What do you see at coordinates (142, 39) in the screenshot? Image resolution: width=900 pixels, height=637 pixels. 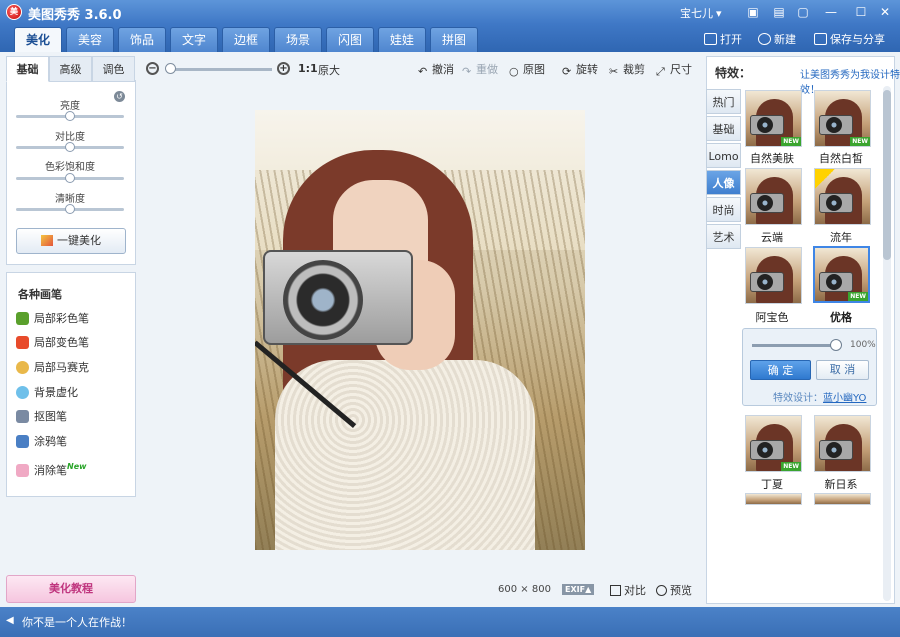 I see `tab-accessories: 饰品` at bounding box center [142, 39].